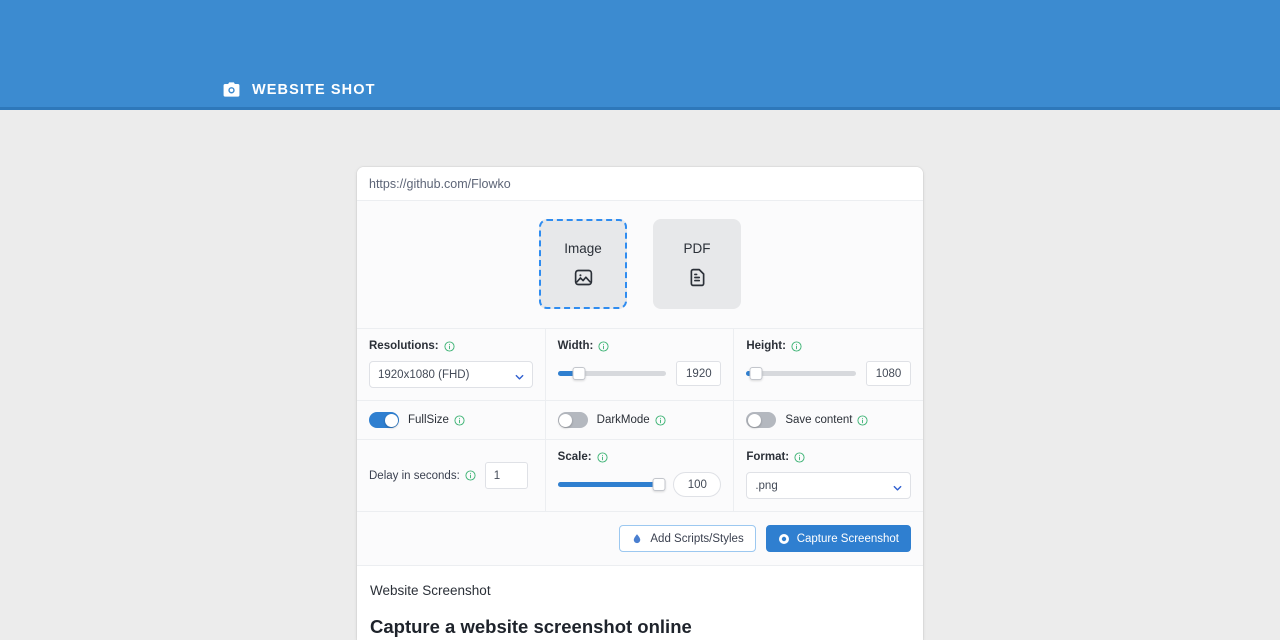 The width and height of the screenshot is (1280, 640). I want to click on height-slider-thumb, so click(756, 373).